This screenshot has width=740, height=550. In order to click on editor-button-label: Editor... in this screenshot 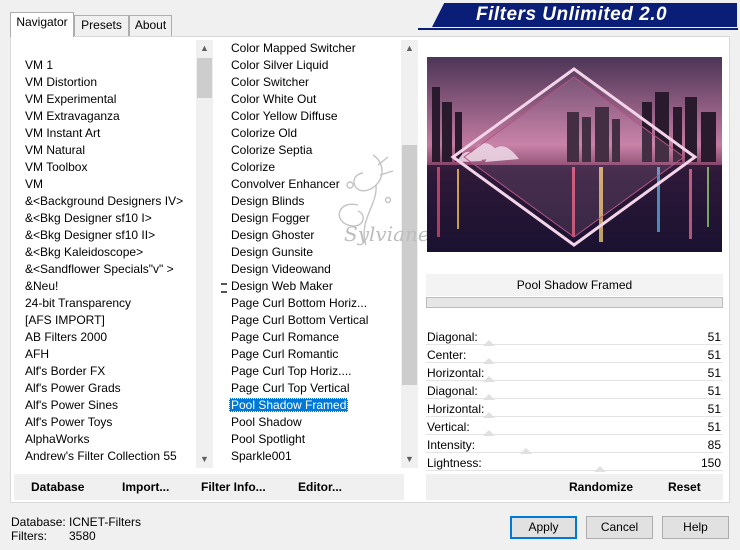, I will do `click(320, 487)`.